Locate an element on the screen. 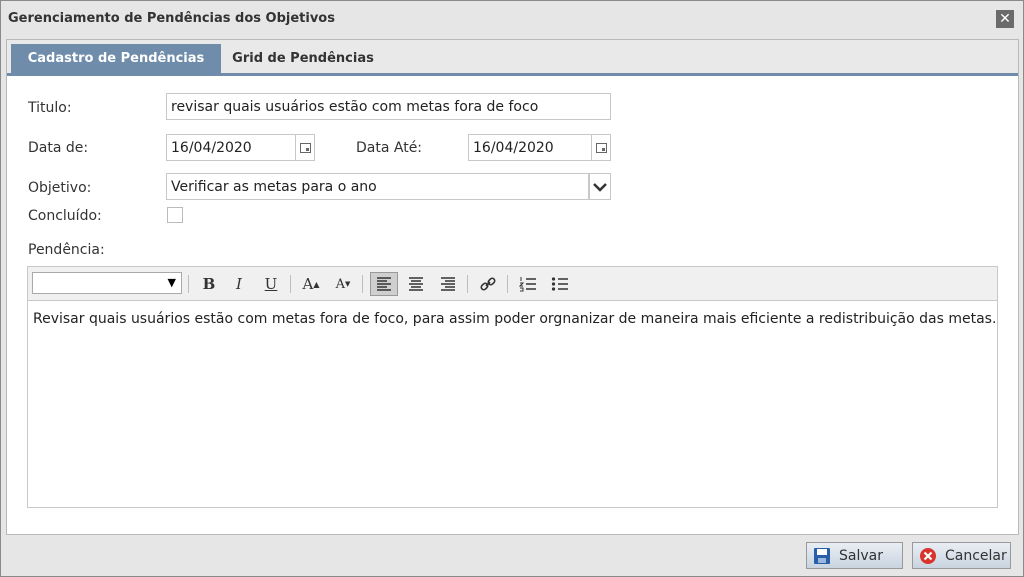 Image resolution: width=1024 pixels, height=577 pixels. align-left-icon is located at coordinates (384, 284).